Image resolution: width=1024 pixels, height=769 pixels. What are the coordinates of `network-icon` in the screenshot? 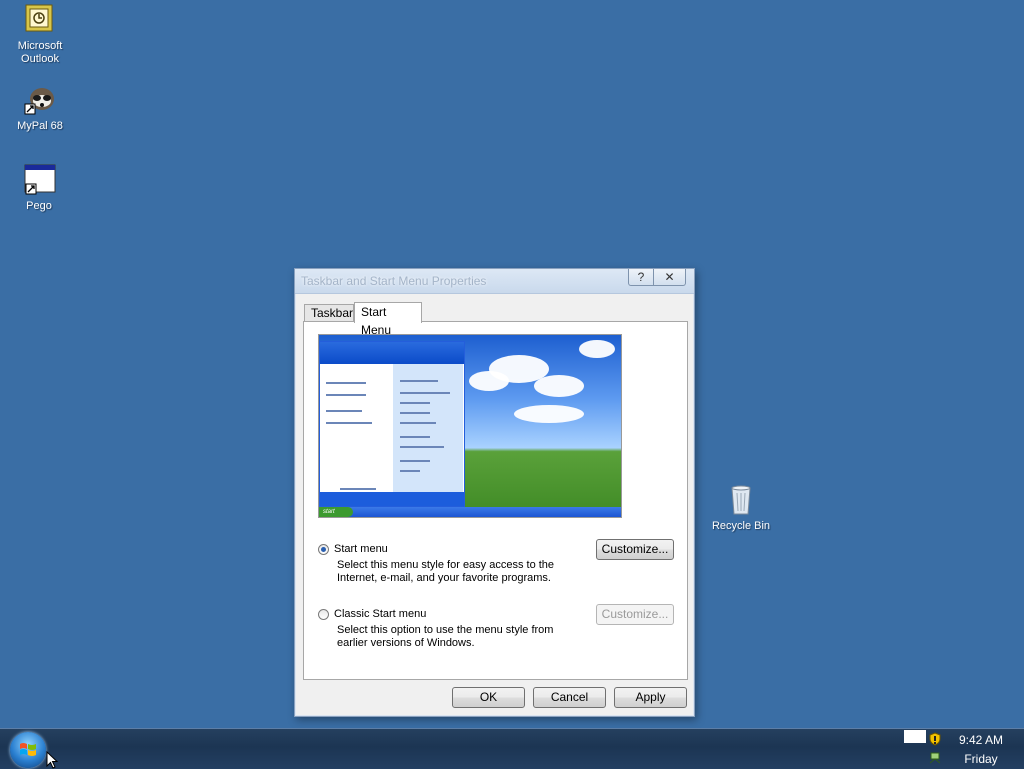 It's located at (935, 758).